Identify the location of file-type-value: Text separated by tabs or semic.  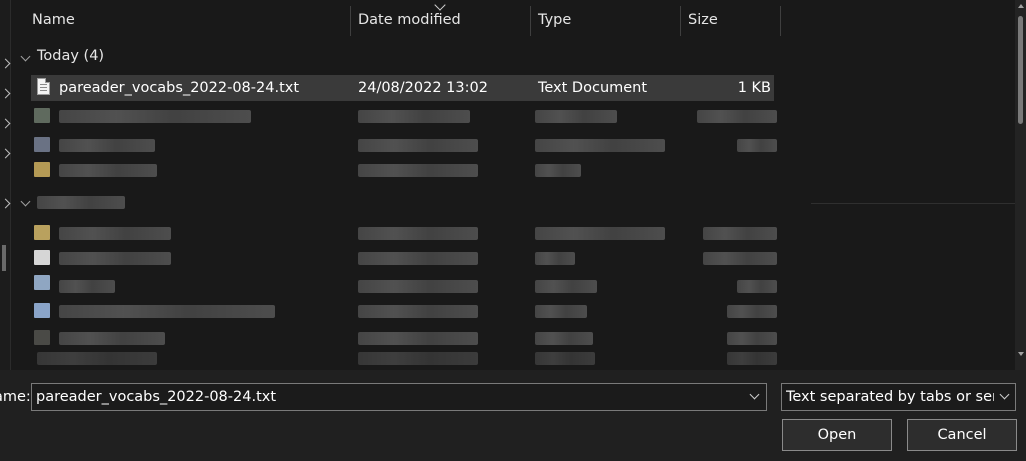
(890, 397).